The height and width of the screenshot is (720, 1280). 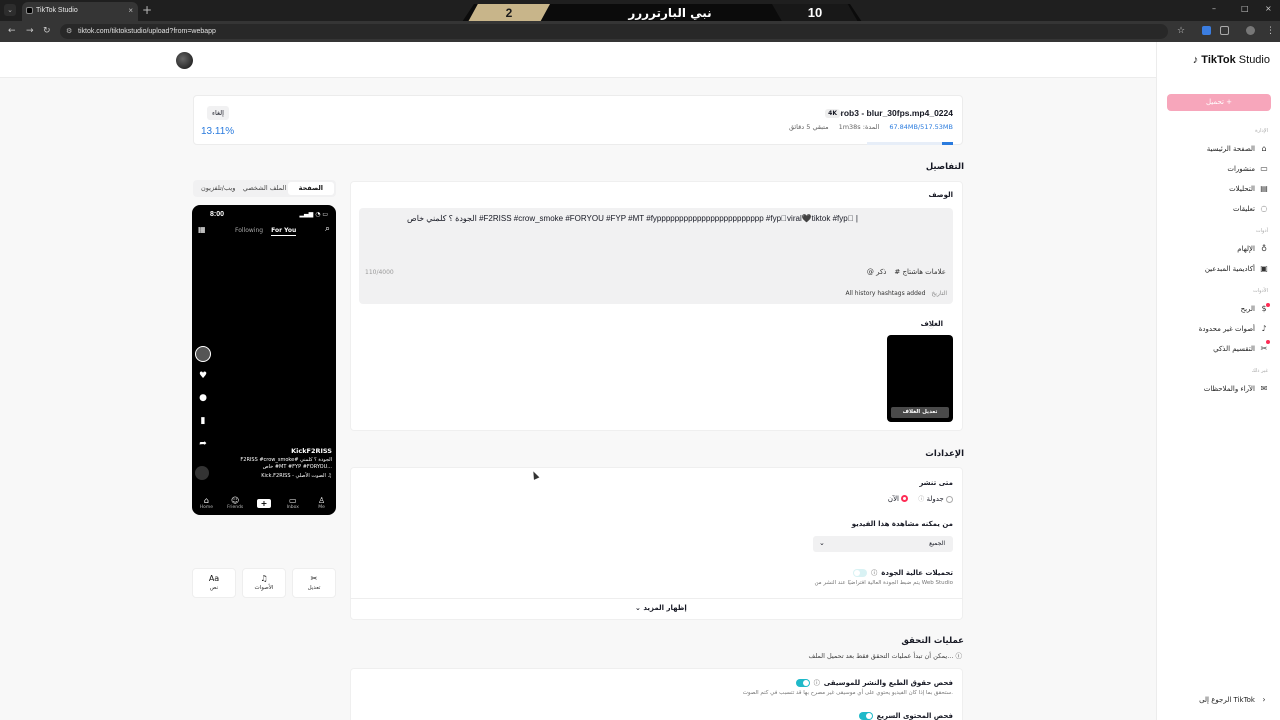 What do you see at coordinates (1242, 189) in the screenshot?
I see `sidebar-item-label: التحليلات` at bounding box center [1242, 189].